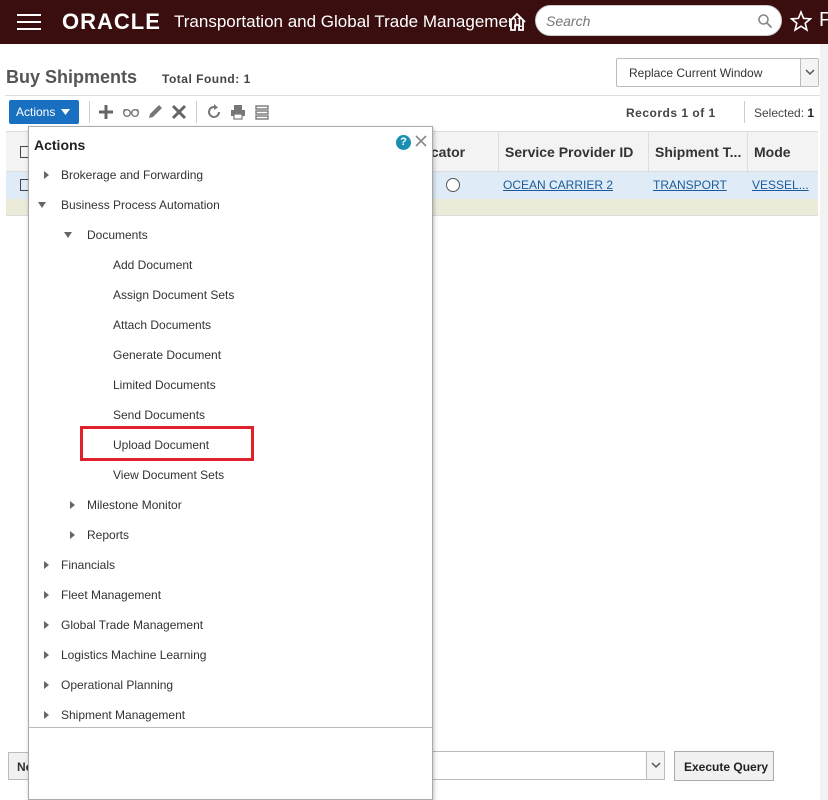 The image size is (828, 800). I want to click on actions-button: Actions, so click(44, 112).